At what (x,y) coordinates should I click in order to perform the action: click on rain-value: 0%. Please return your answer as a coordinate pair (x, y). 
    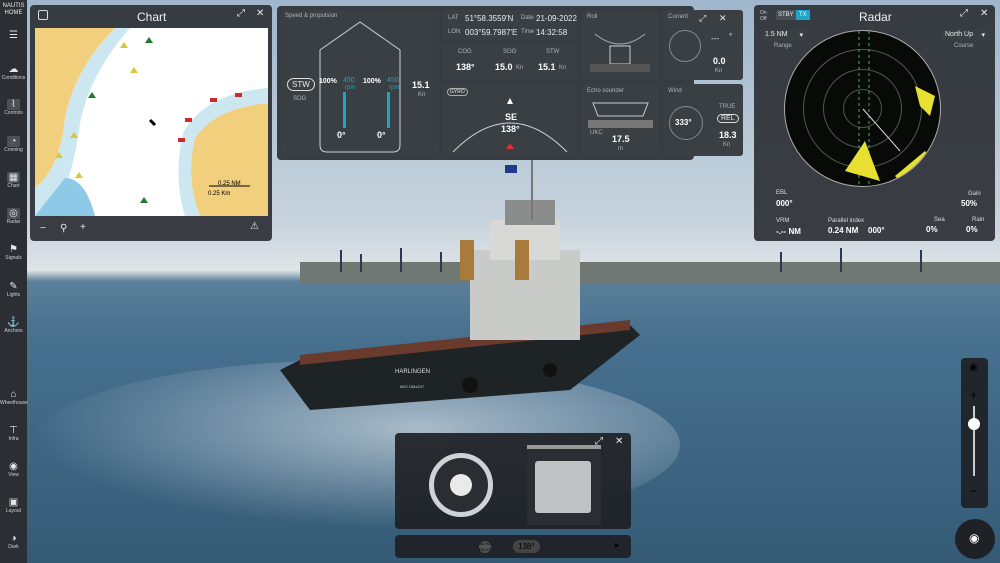
    Looking at the image, I should click on (972, 229).